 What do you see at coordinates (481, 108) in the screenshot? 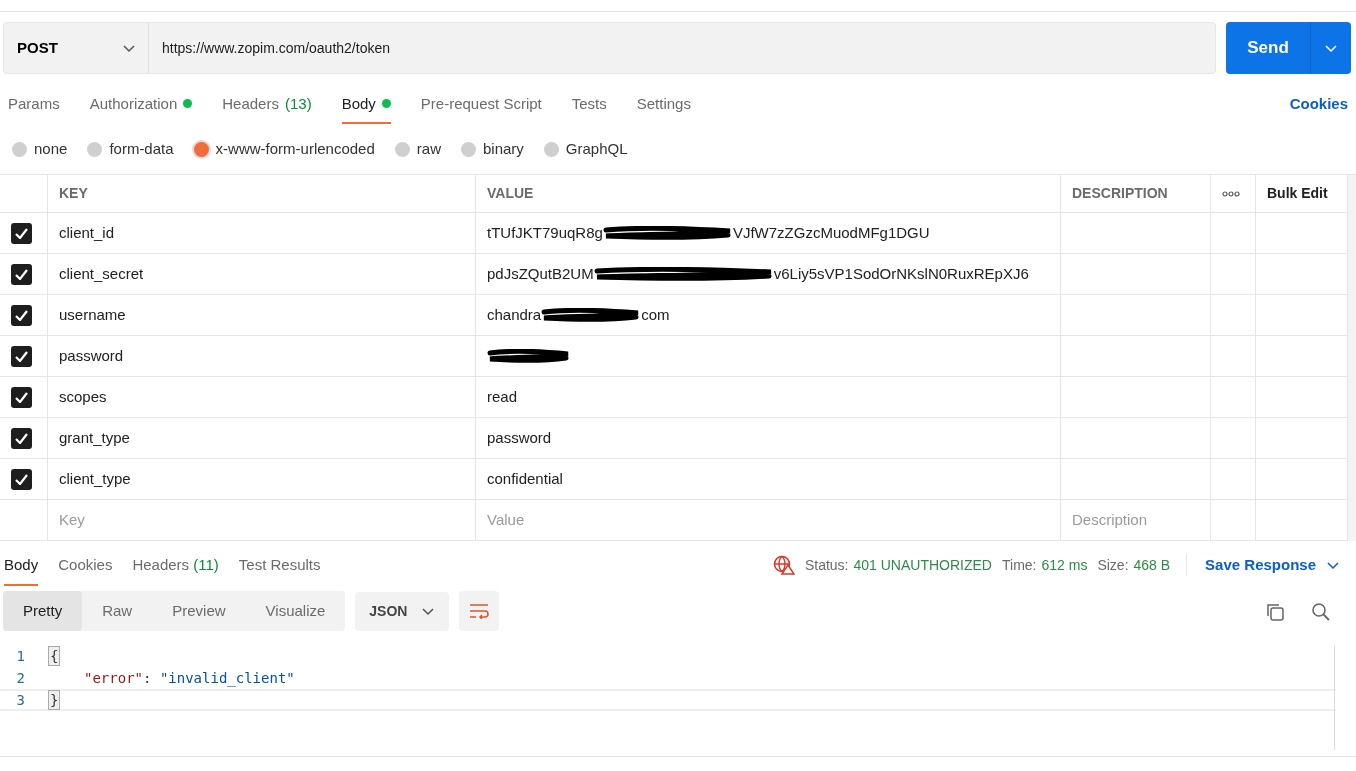
I see `request-tab: Pre-request Script` at bounding box center [481, 108].